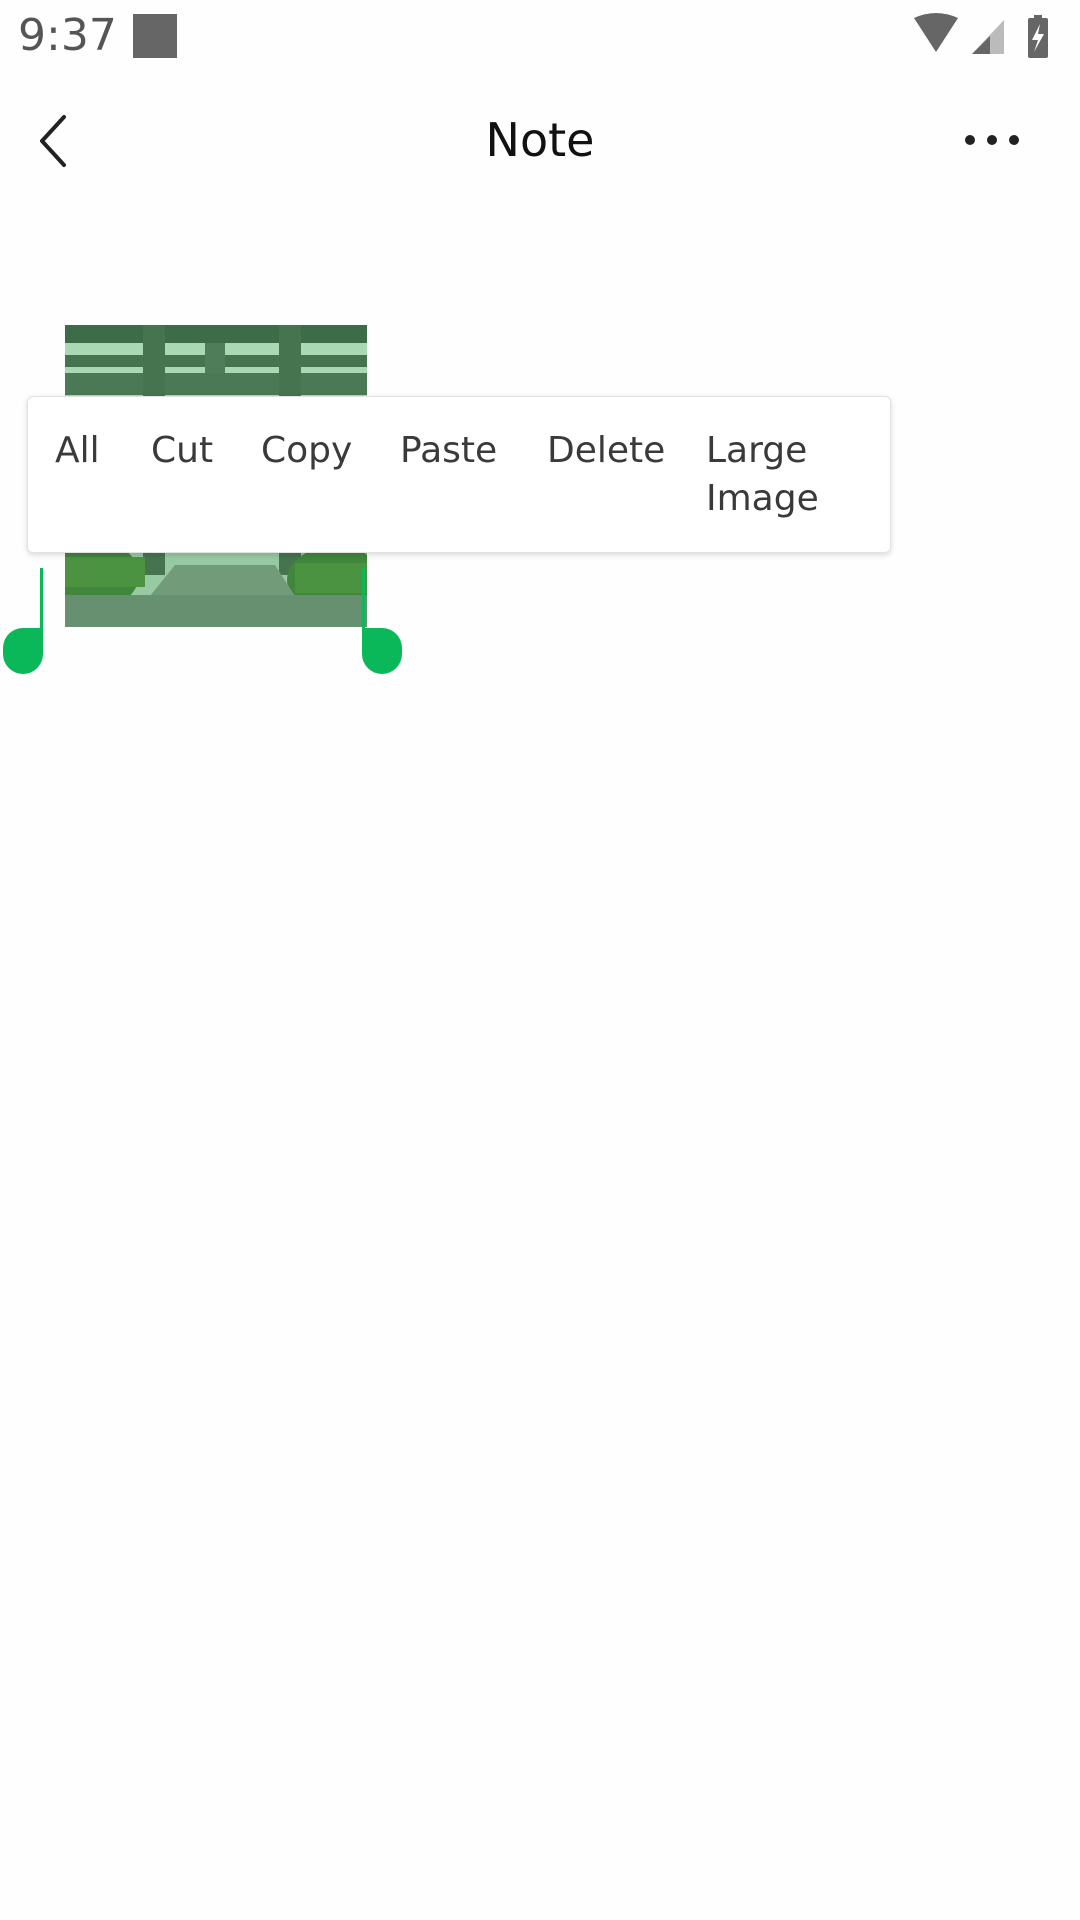 The image size is (1080, 1920). I want to click on selection-end-line, so click(363, 599).